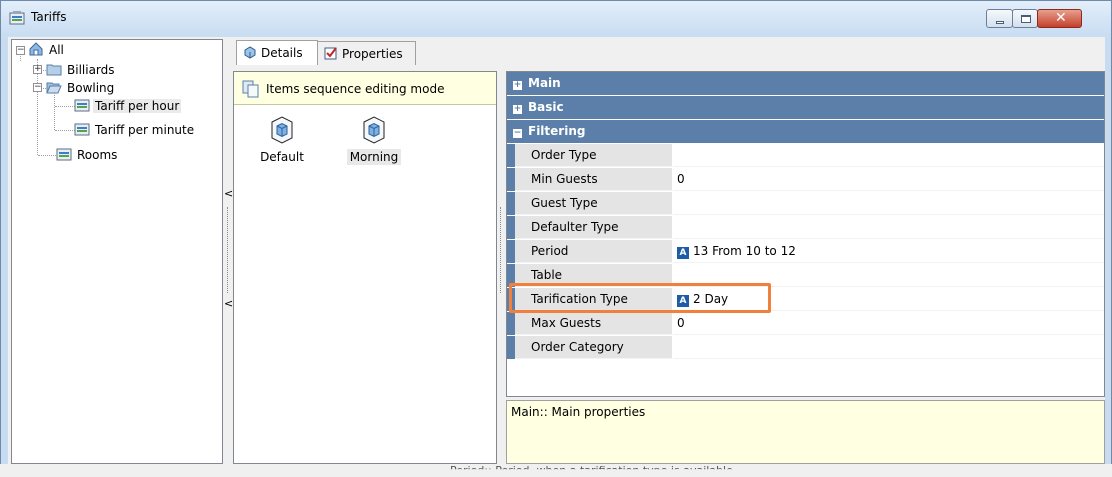  Describe the element at coordinates (97, 155) in the screenshot. I see `tree-node-label: Rooms` at that location.